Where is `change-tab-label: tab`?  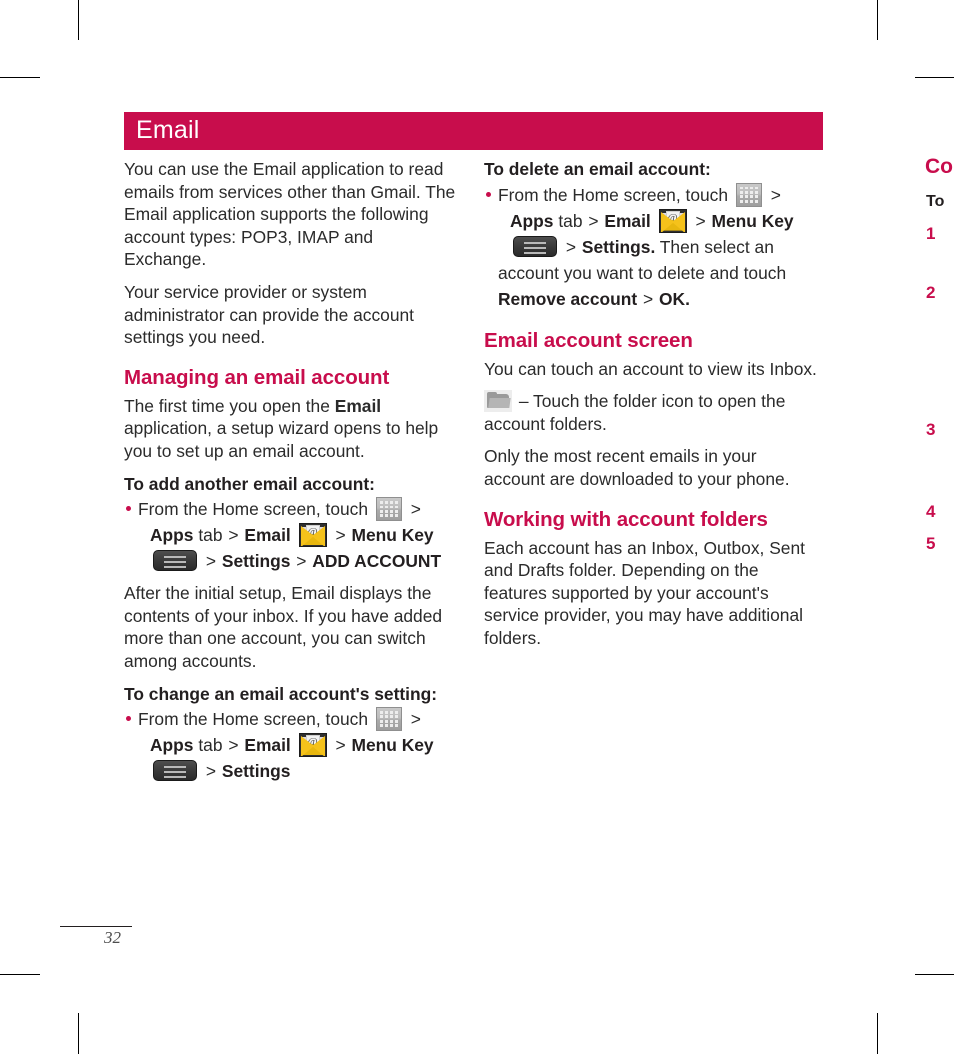
change-tab-label: tab is located at coordinates (210, 745).